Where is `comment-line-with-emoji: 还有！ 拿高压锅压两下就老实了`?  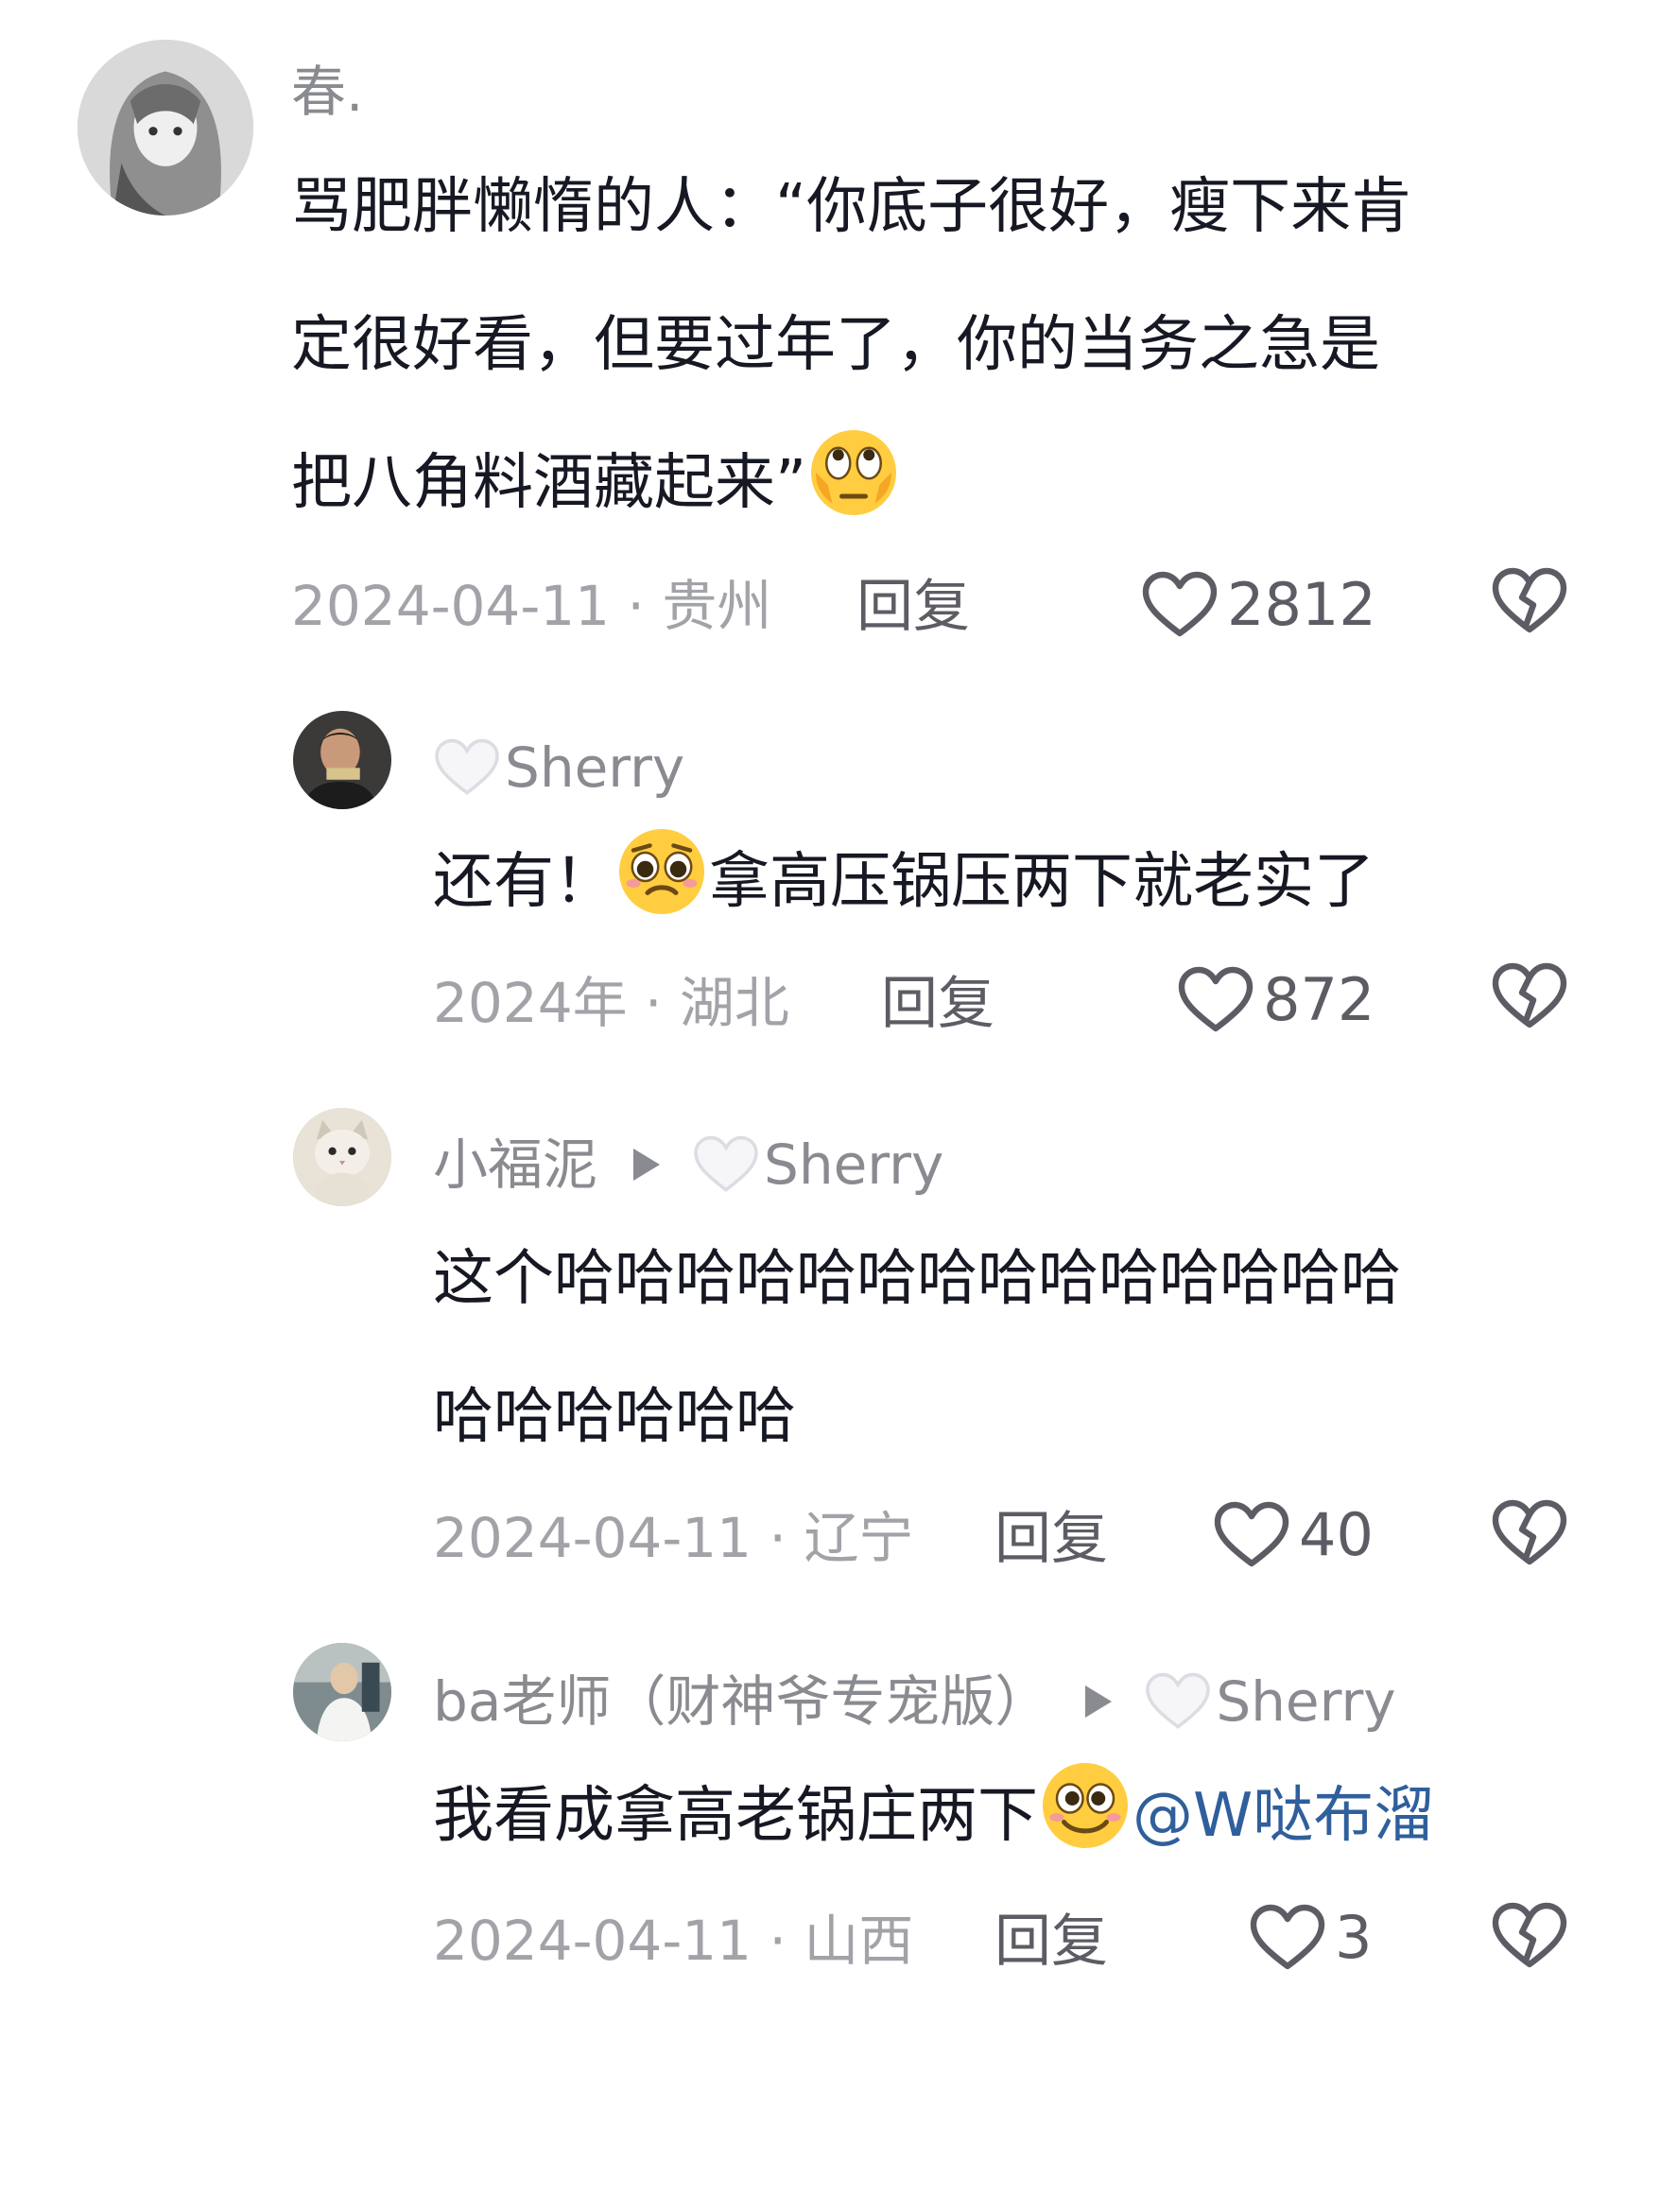 comment-line-with-emoji: 还有！ 拿高压锅压两下就老实了 is located at coordinates (904, 882).